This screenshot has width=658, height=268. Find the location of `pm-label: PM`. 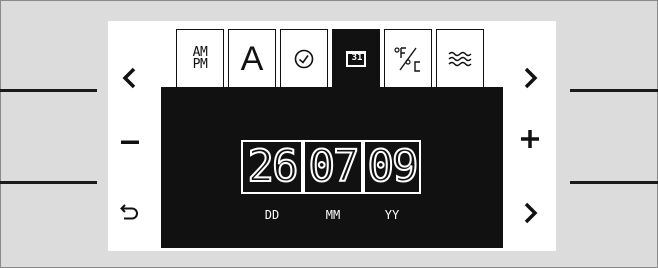

pm-label: PM is located at coordinates (200, 64).